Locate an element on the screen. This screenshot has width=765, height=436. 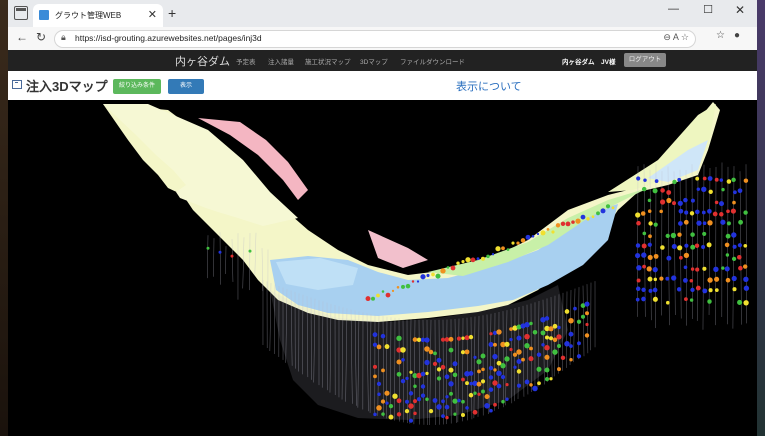
nav-link-injection: 注入諸量 is located at coordinates (281, 61).